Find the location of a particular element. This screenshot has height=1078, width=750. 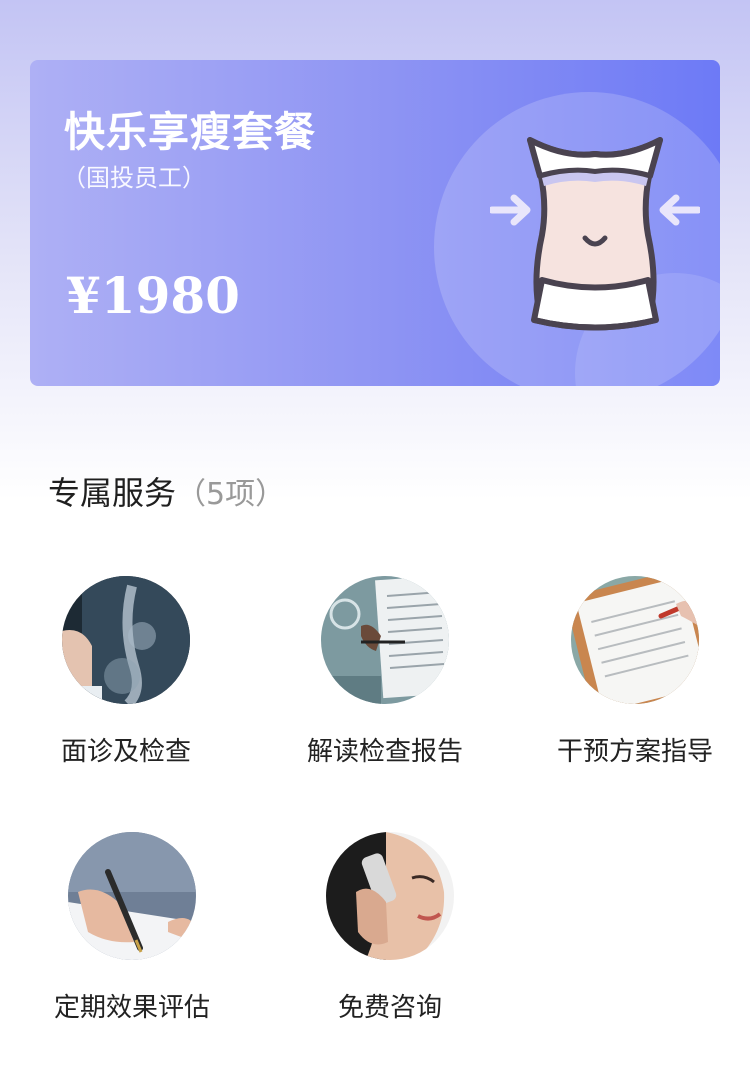

service-label: 免费咨询 is located at coordinates (389, 1008).